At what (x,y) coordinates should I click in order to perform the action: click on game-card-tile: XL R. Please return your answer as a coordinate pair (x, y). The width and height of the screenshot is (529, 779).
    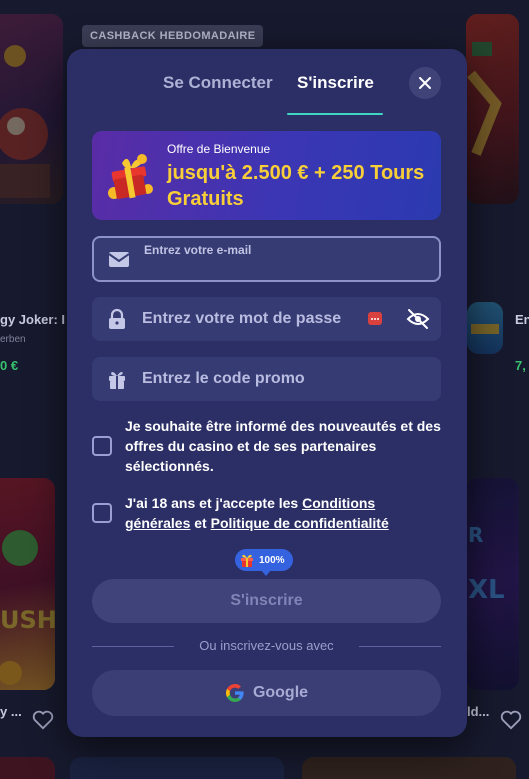
    Looking at the image, I should click on (492, 584).